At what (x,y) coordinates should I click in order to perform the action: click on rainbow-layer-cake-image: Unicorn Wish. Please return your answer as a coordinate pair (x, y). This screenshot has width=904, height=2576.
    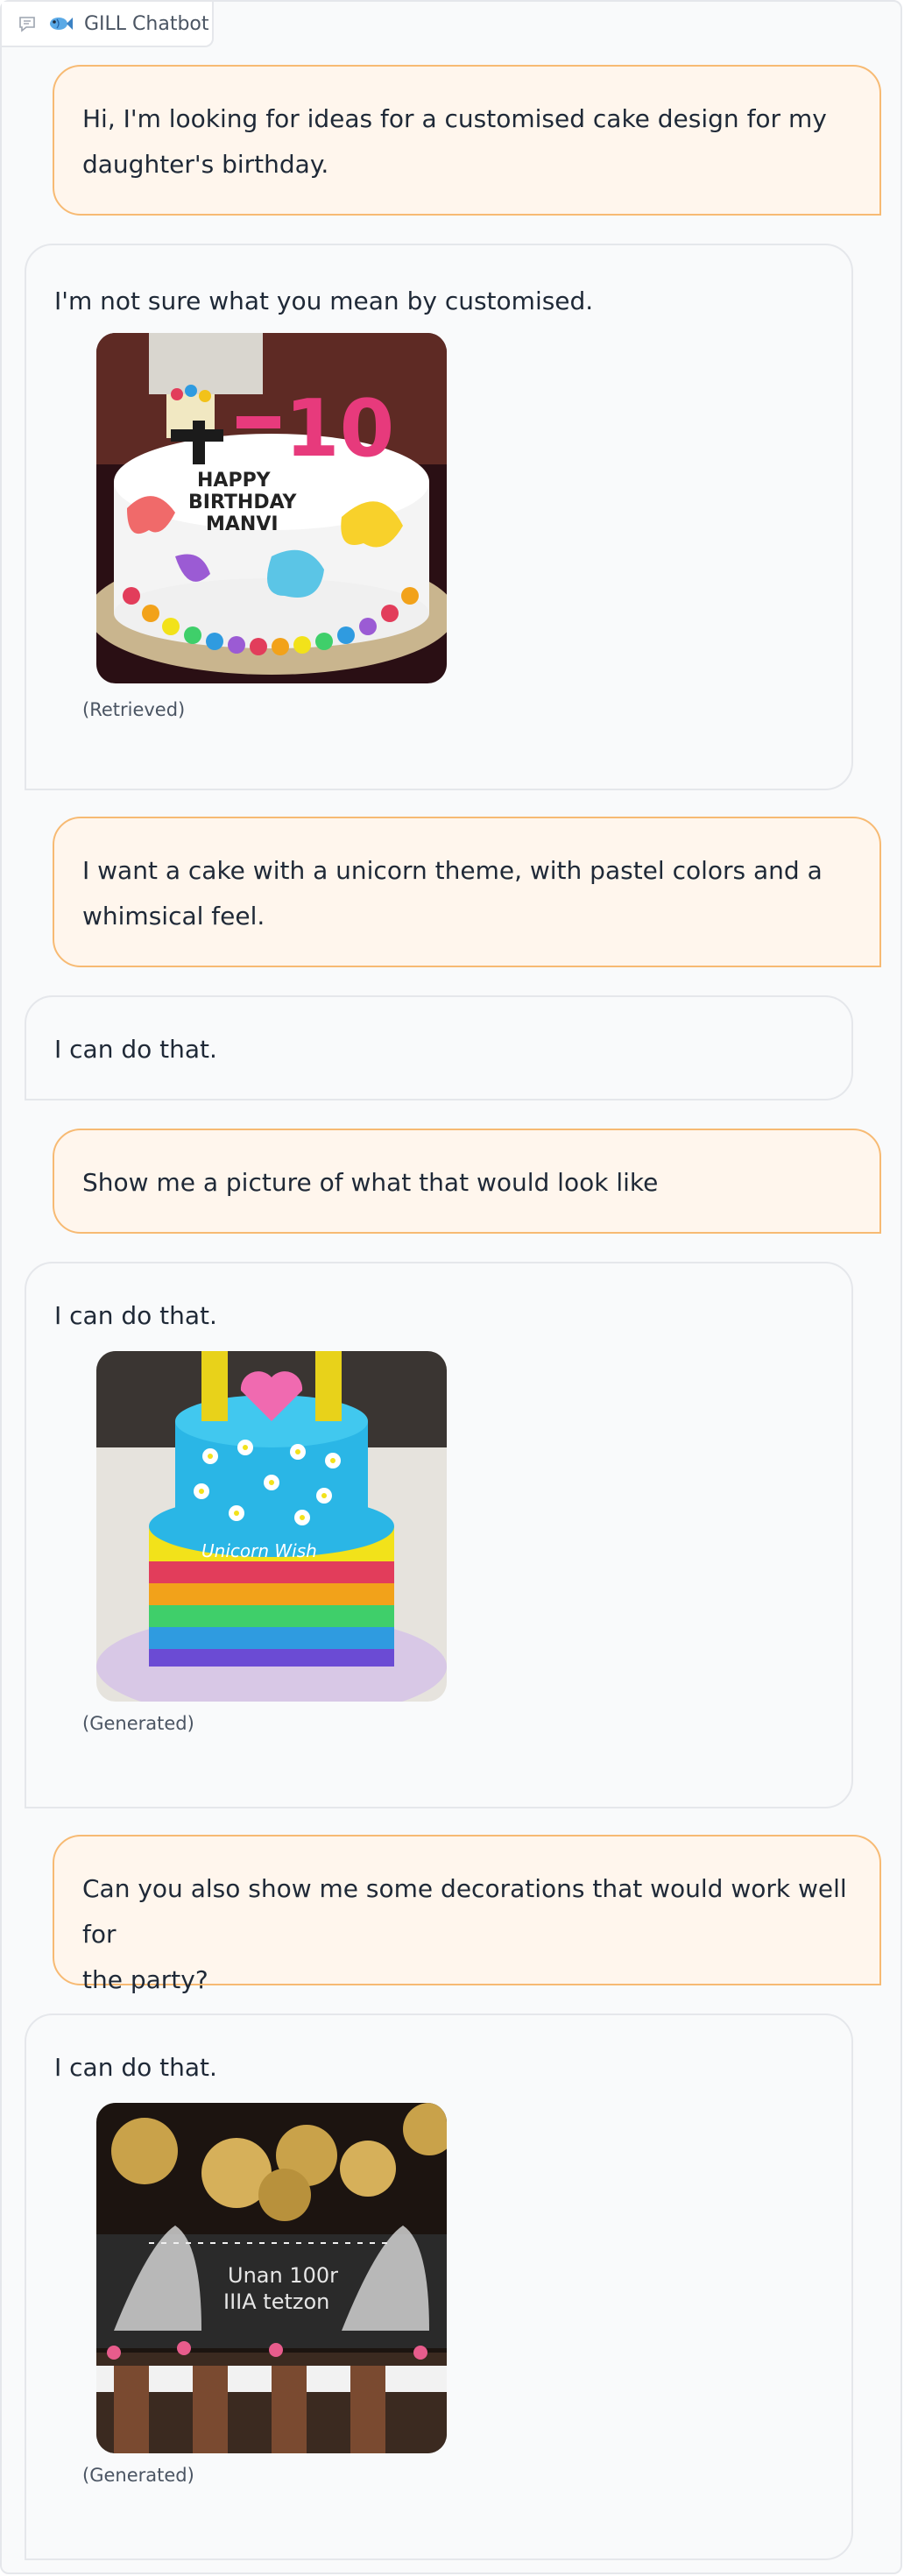
    Looking at the image, I should click on (271, 1526).